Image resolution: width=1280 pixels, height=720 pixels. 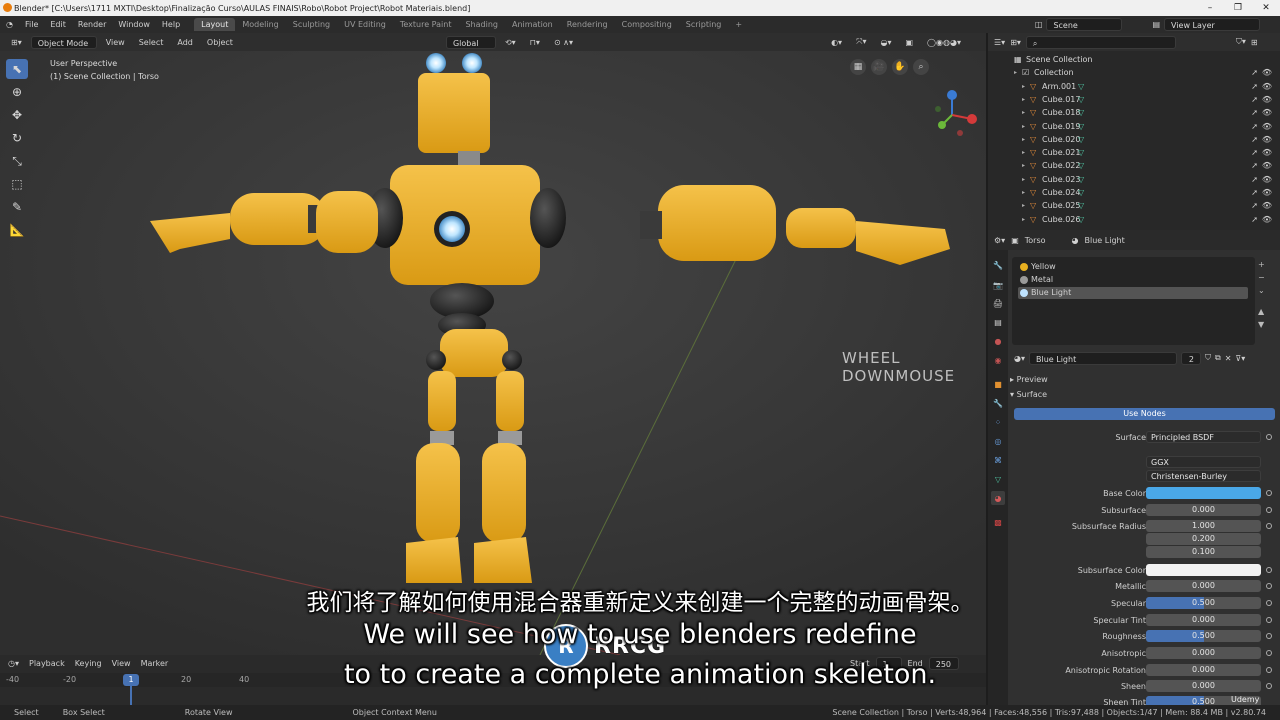 What do you see at coordinates (215, 24) in the screenshot?
I see `tab-layout: Layout` at bounding box center [215, 24].